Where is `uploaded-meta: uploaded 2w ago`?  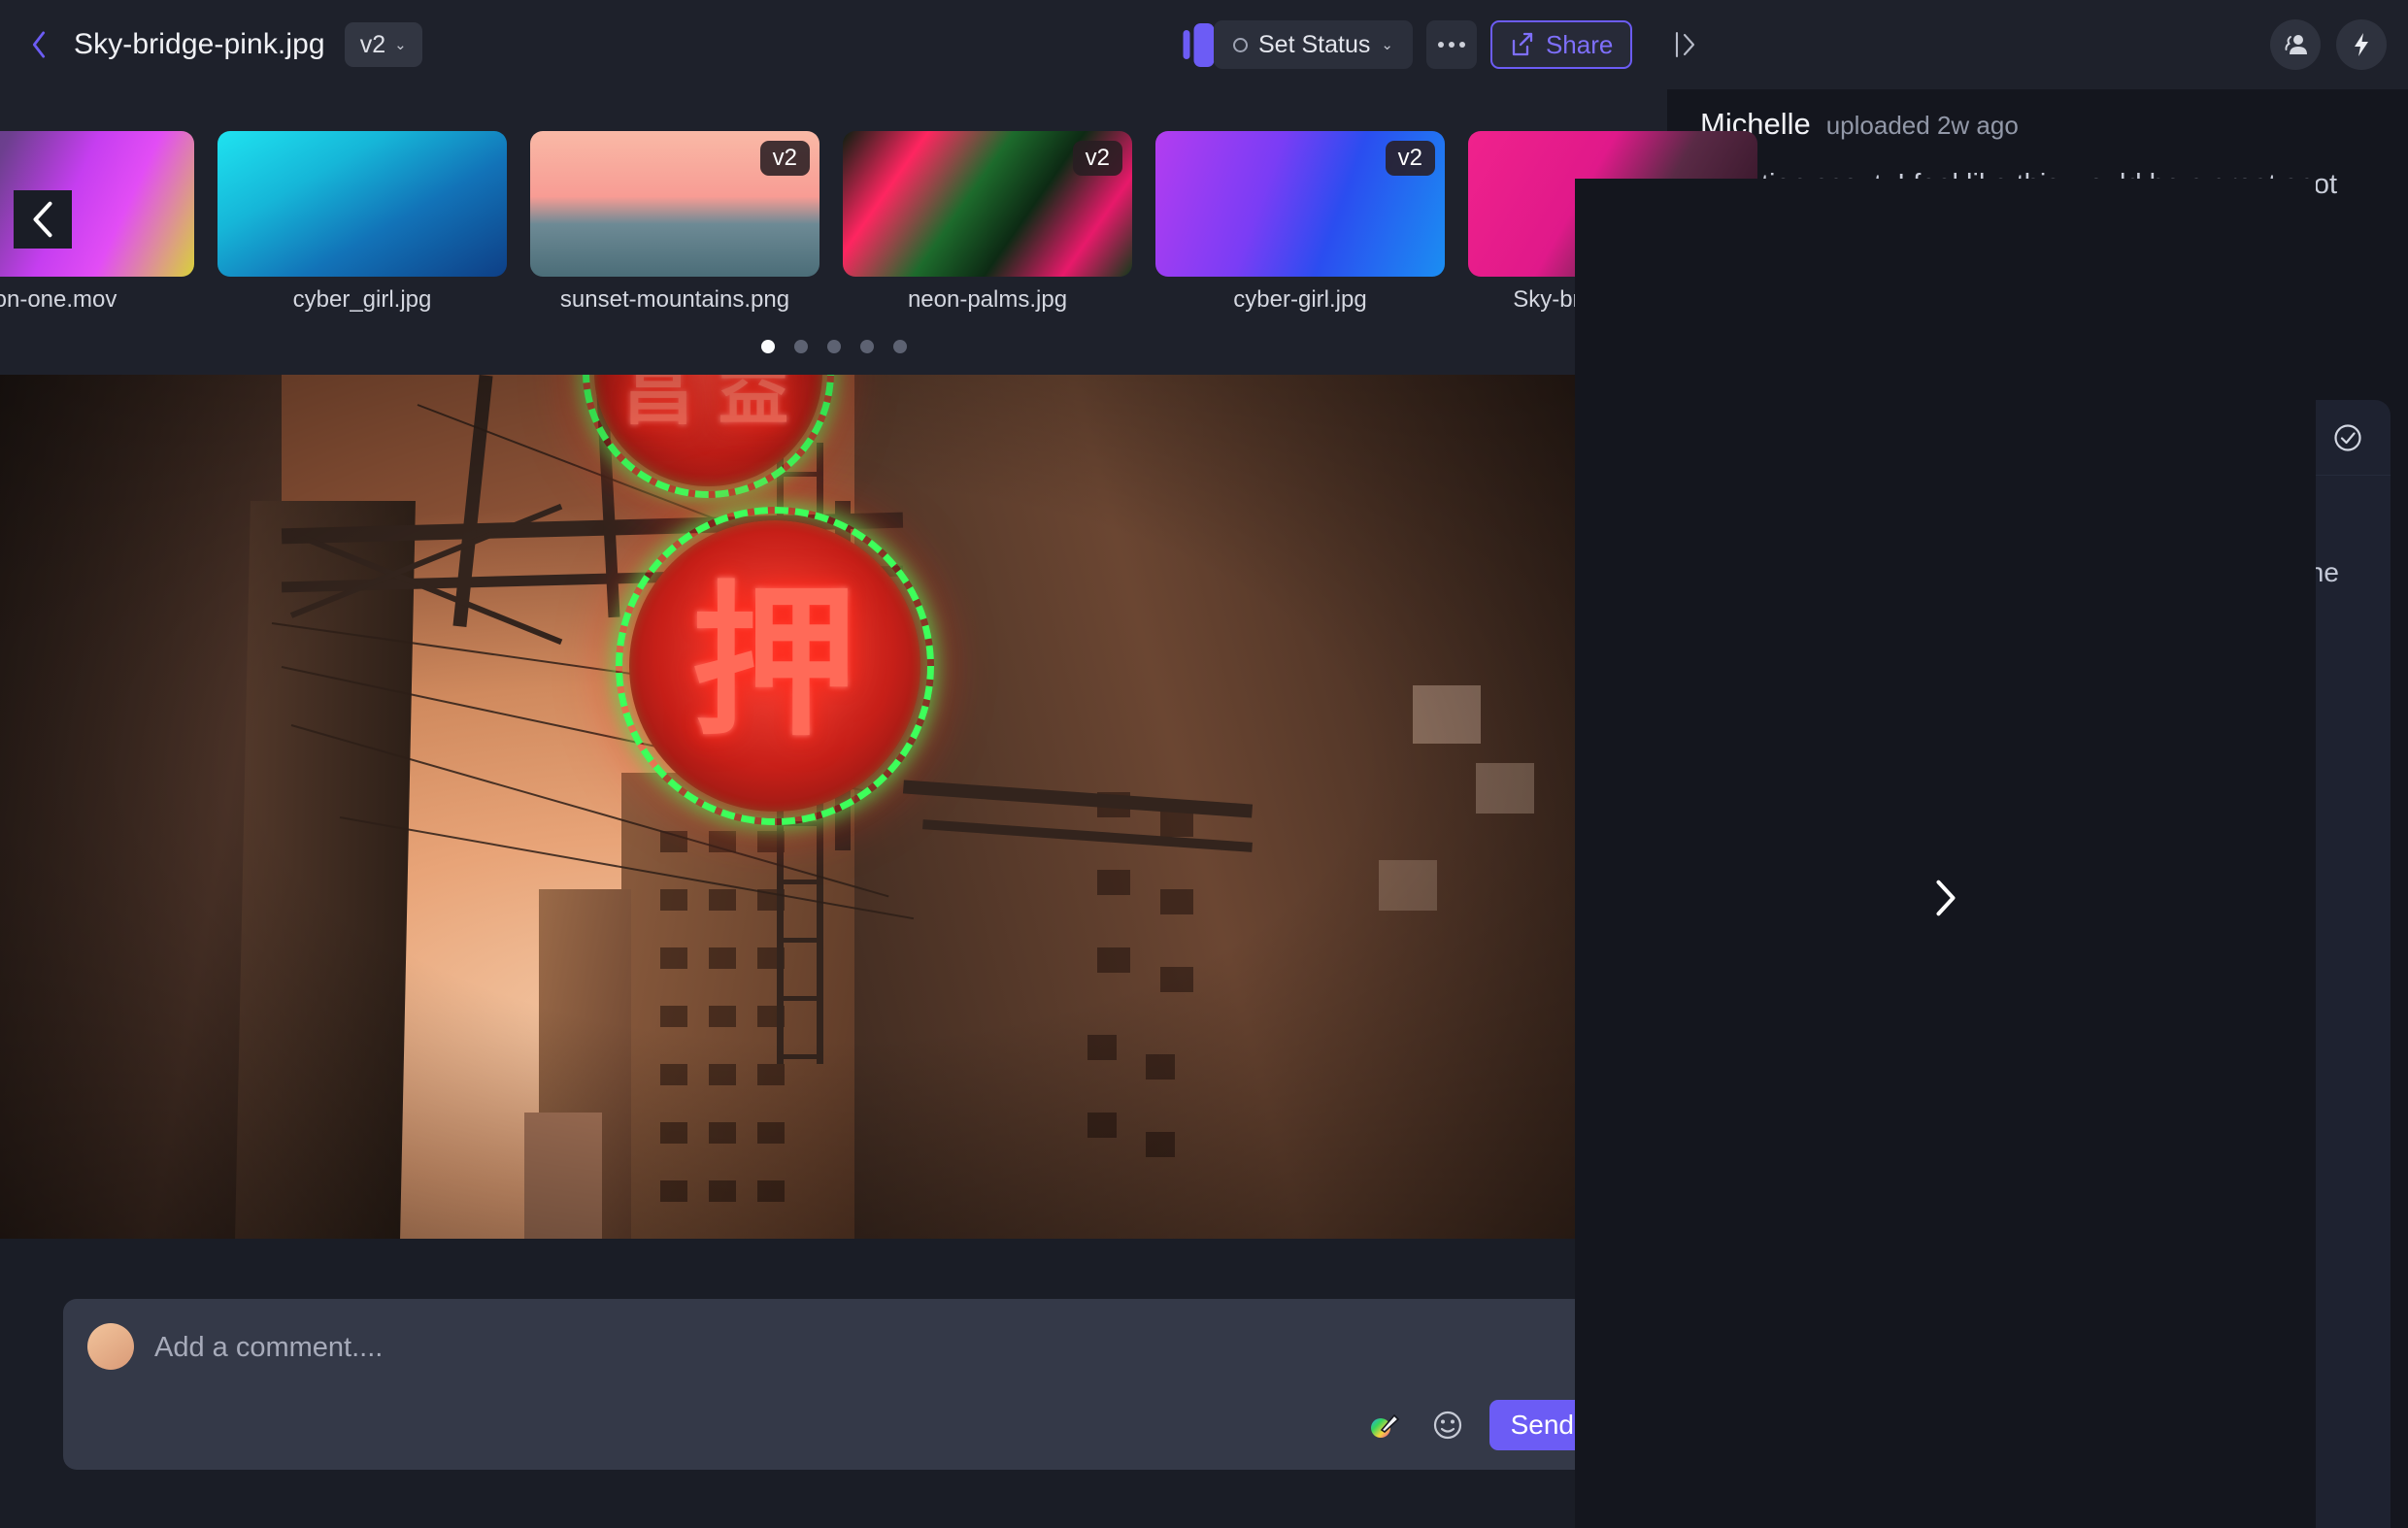
uploaded-meta: uploaded 2w ago is located at coordinates (1922, 126).